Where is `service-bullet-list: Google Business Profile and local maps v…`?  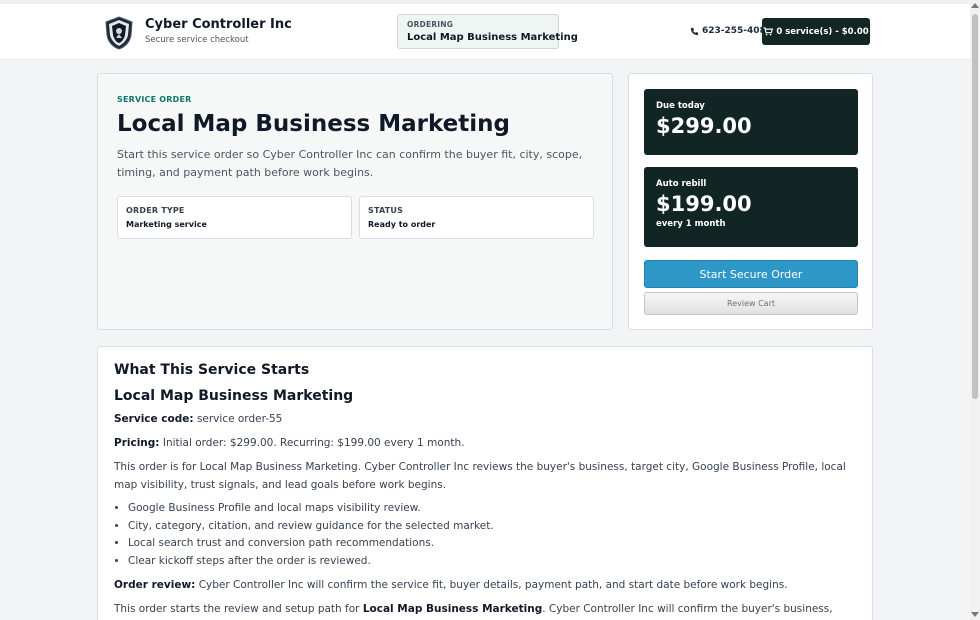
service-bullet-list: Google Business Profile and local maps v… is located at coordinates (485, 535).